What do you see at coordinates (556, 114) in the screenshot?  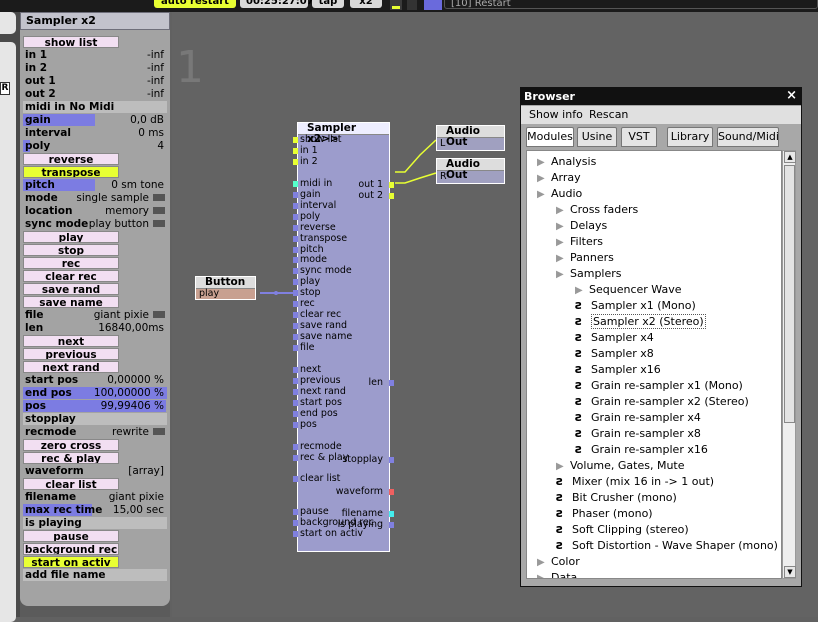 I see `menu-show-info: Show info` at bounding box center [556, 114].